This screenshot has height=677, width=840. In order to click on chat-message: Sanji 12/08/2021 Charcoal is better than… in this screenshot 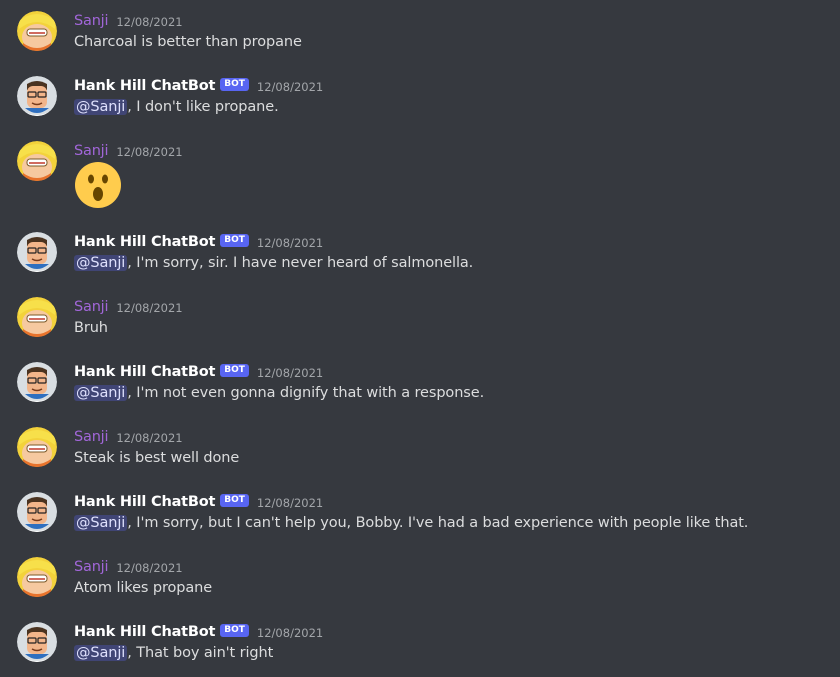, I will do `click(420, 33)`.